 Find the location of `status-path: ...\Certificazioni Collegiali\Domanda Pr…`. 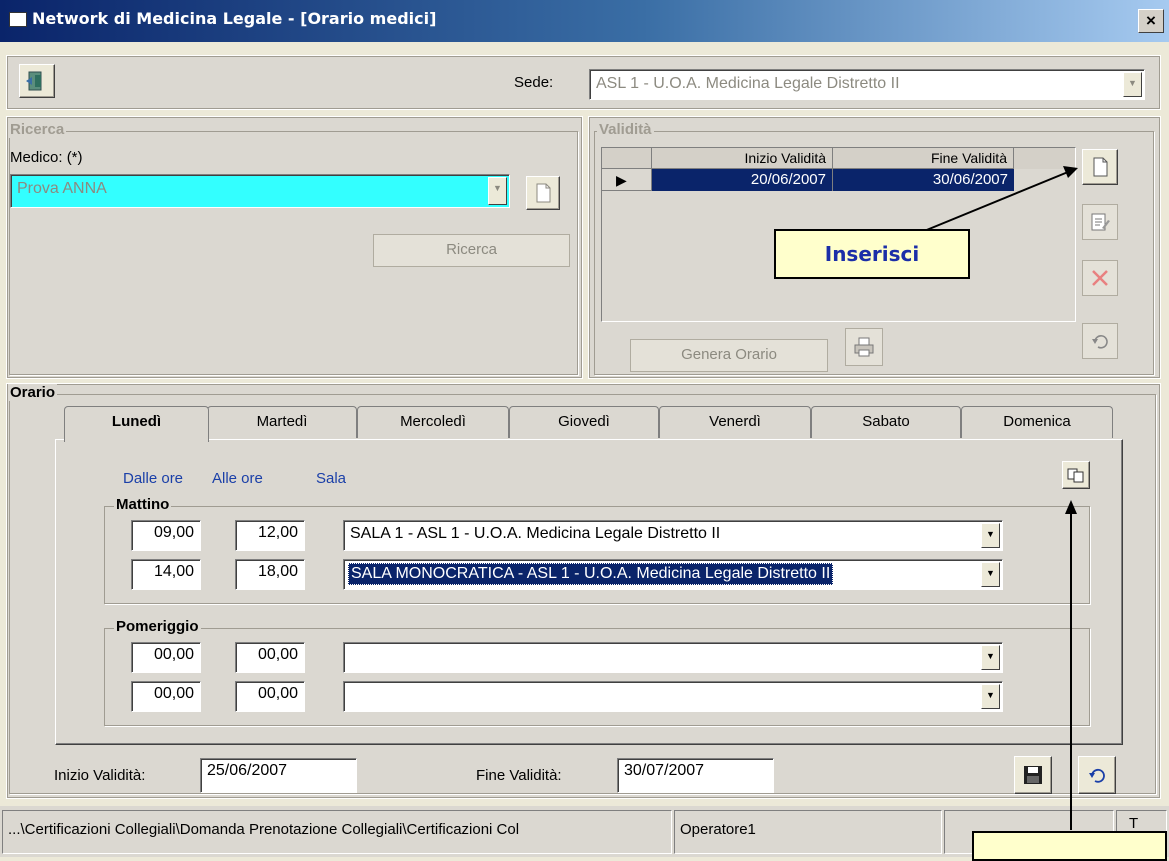

status-path: ...\Certificazioni Collegiali\Domanda Pr… is located at coordinates (337, 832).